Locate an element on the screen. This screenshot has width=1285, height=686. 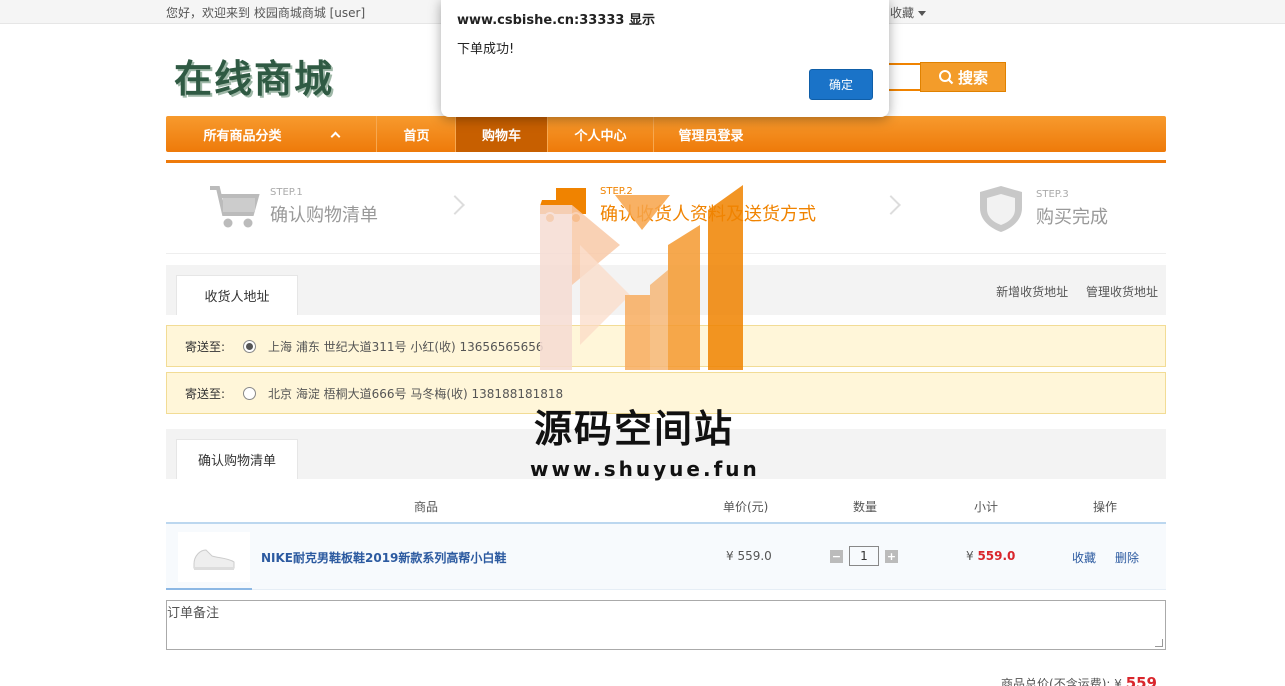
step-1: STEP.1 确认购物清单 is located at coordinates (293, 207).